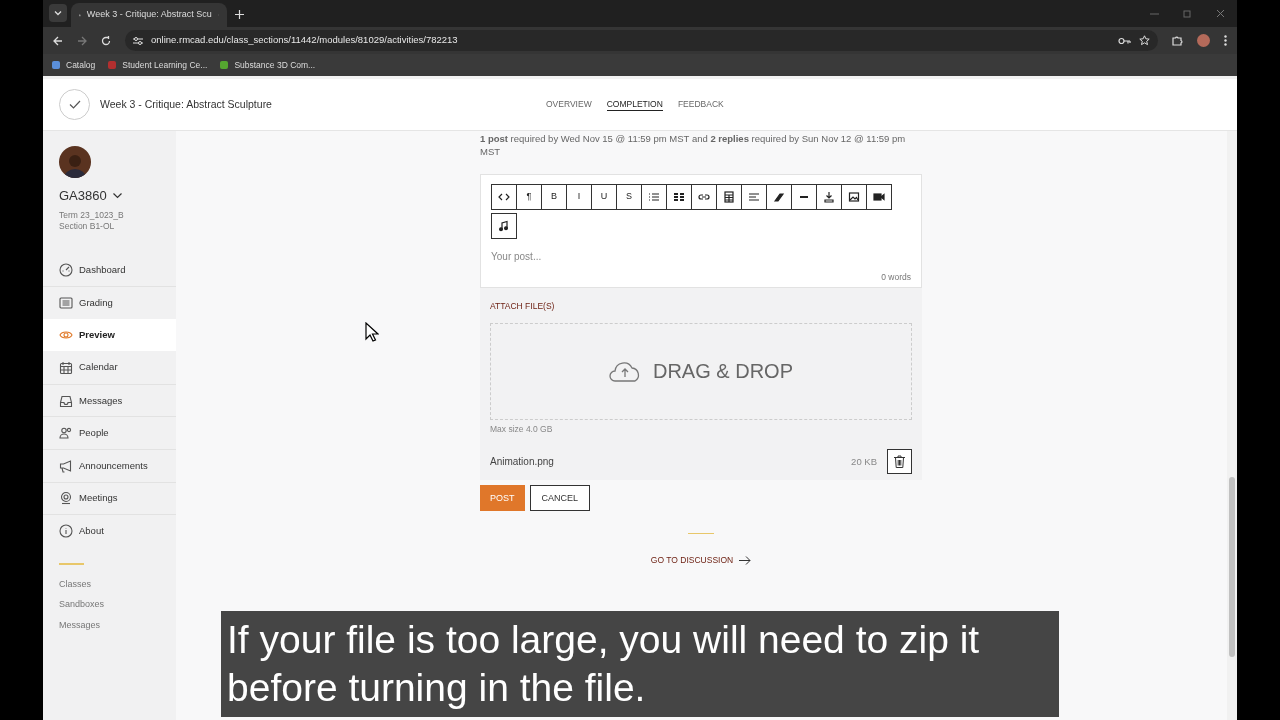 This screenshot has height=720, width=1280. What do you see at coordinates (109, 498) in the screenshot?
I see `nav-item: Meetings` at bounding box center [109, 498].